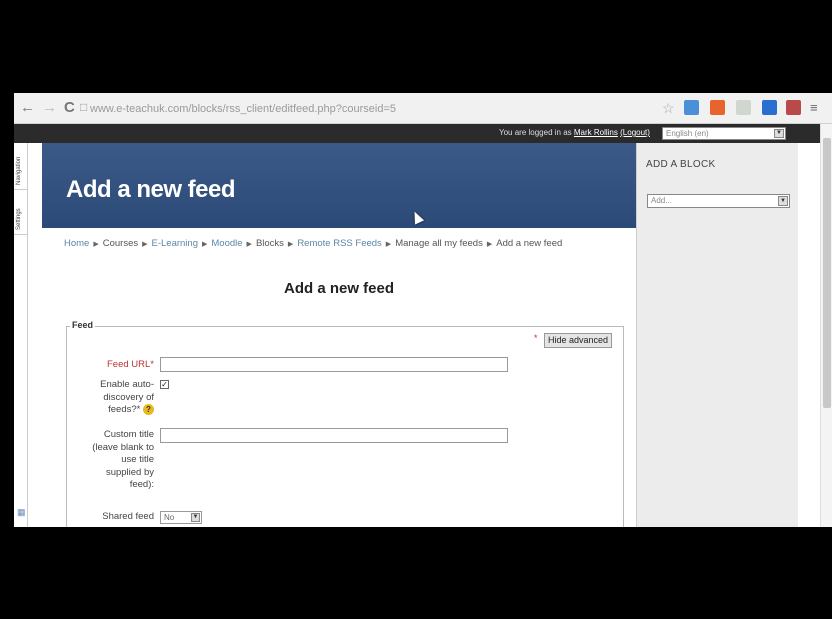  I want to click on feed-url-label: Feed URL*, so click(130, 364).